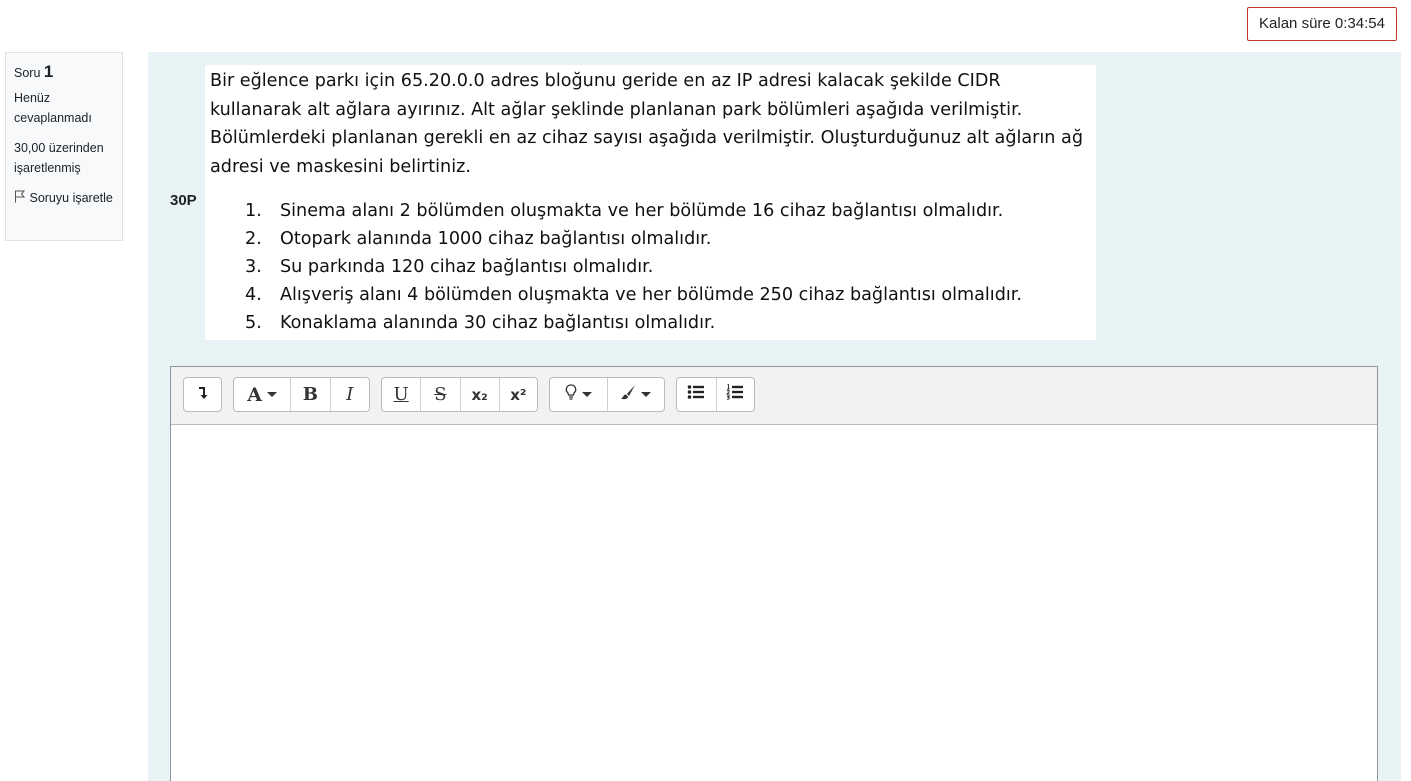 The height and width of the screenshot is (781, 1411). Describe the element at coordinates (628, 394) in the screenshot. I see `paint-brush-icon` at that location.